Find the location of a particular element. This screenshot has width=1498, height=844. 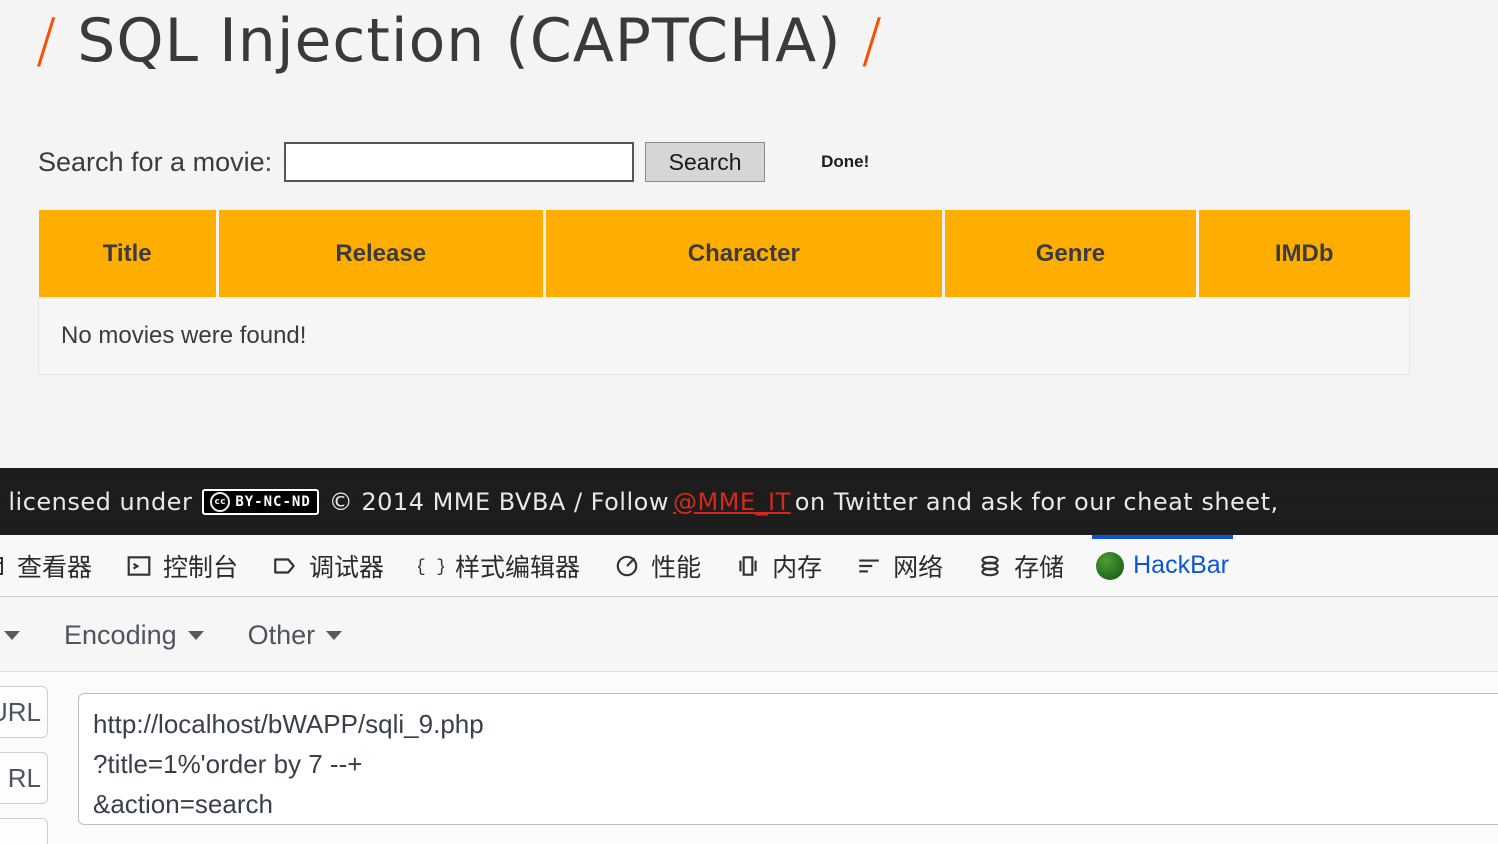

tab-console-label: 控制台 is located at coordinates (201, 567).